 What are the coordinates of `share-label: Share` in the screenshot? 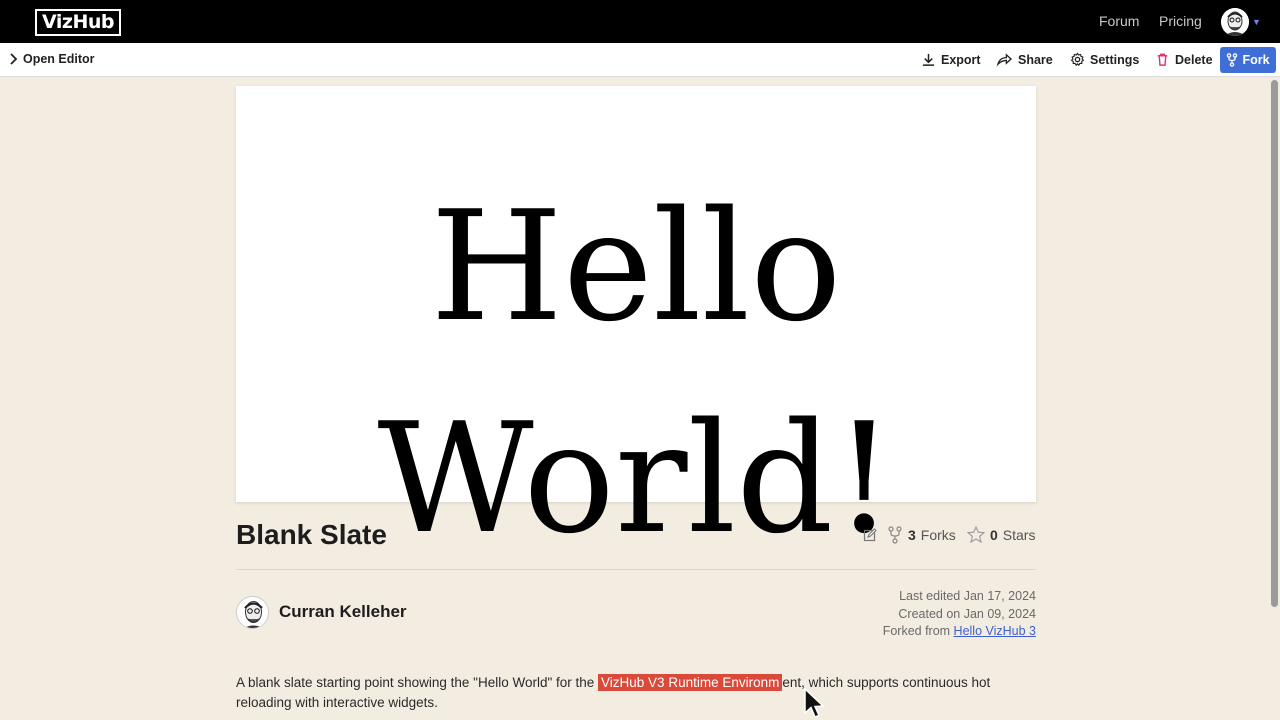 It's located at (1035, 59).